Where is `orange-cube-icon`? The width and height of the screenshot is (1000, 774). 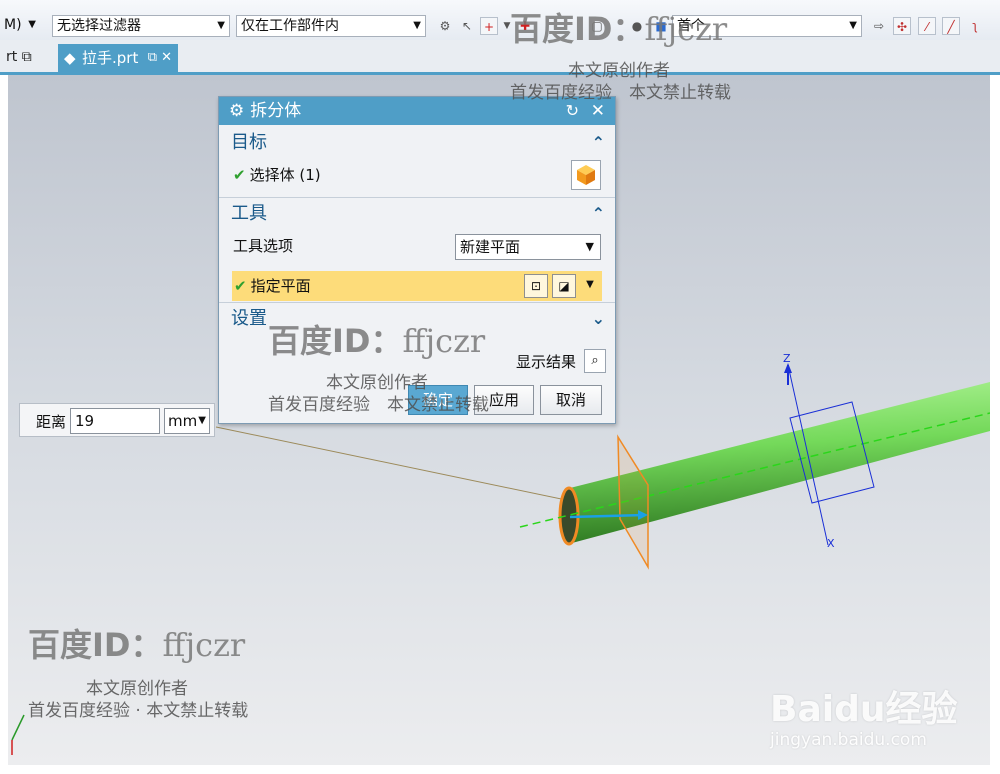
orange-cube-icon is located at coordinates (586, 175).